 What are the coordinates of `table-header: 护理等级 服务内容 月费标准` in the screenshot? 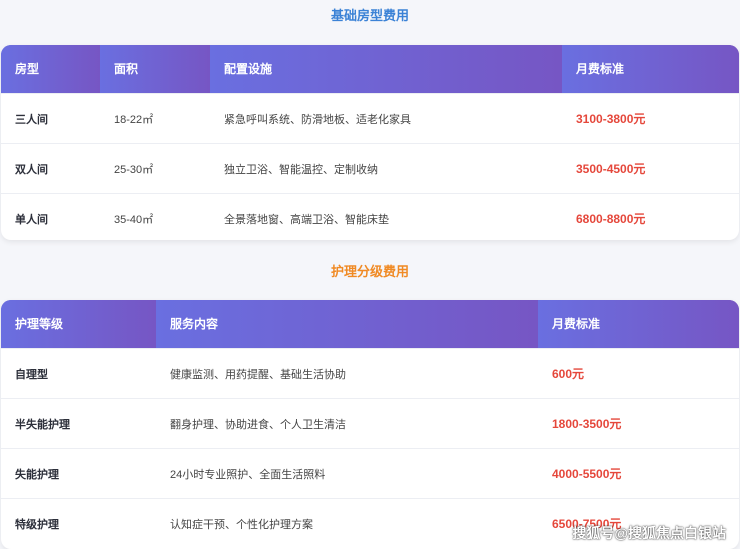 It's located at (370, 324).